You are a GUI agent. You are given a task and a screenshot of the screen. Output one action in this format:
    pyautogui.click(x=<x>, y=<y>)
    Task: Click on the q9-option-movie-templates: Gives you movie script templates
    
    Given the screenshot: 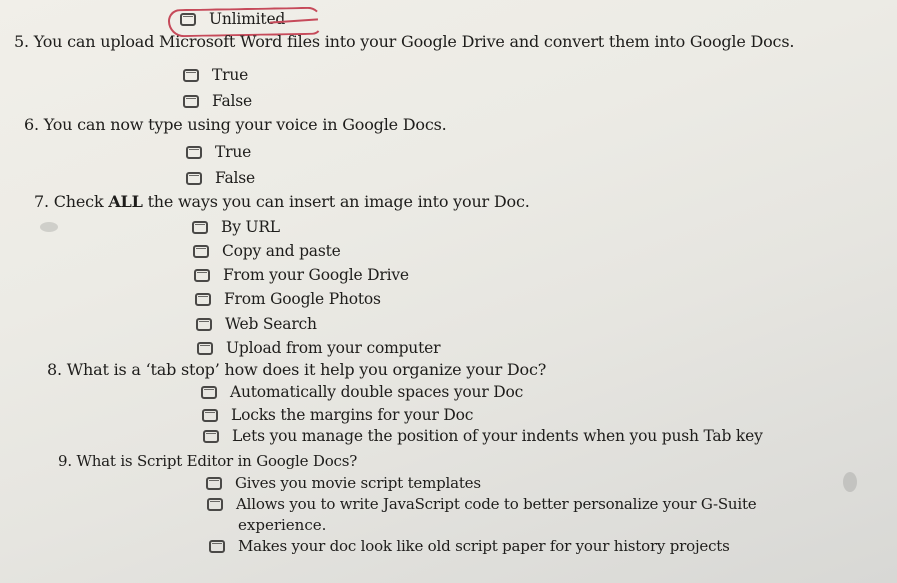 What is the action you would take?
    pyautogui.click(x=343, y=483)
    